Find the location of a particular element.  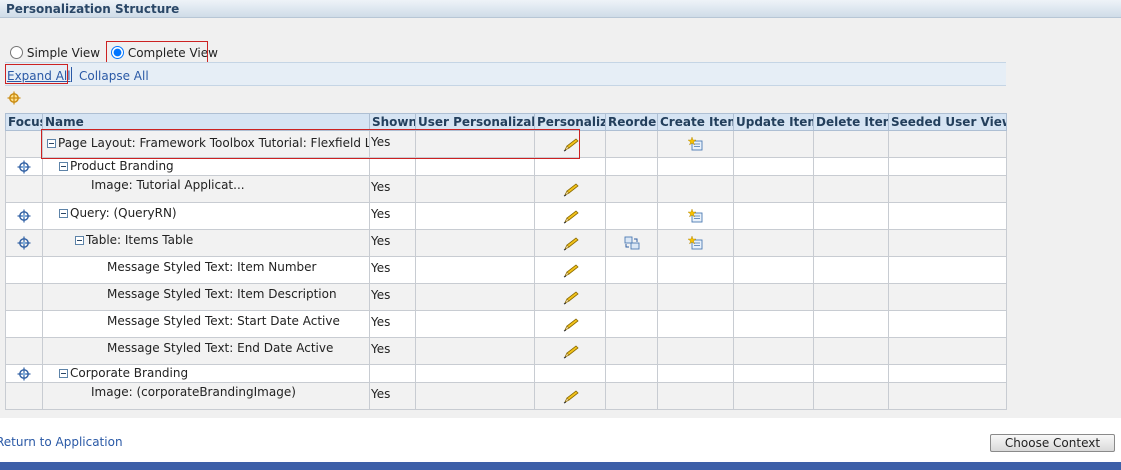

row-name: Query: (QueryRN) is located at coordinates (123, 213).